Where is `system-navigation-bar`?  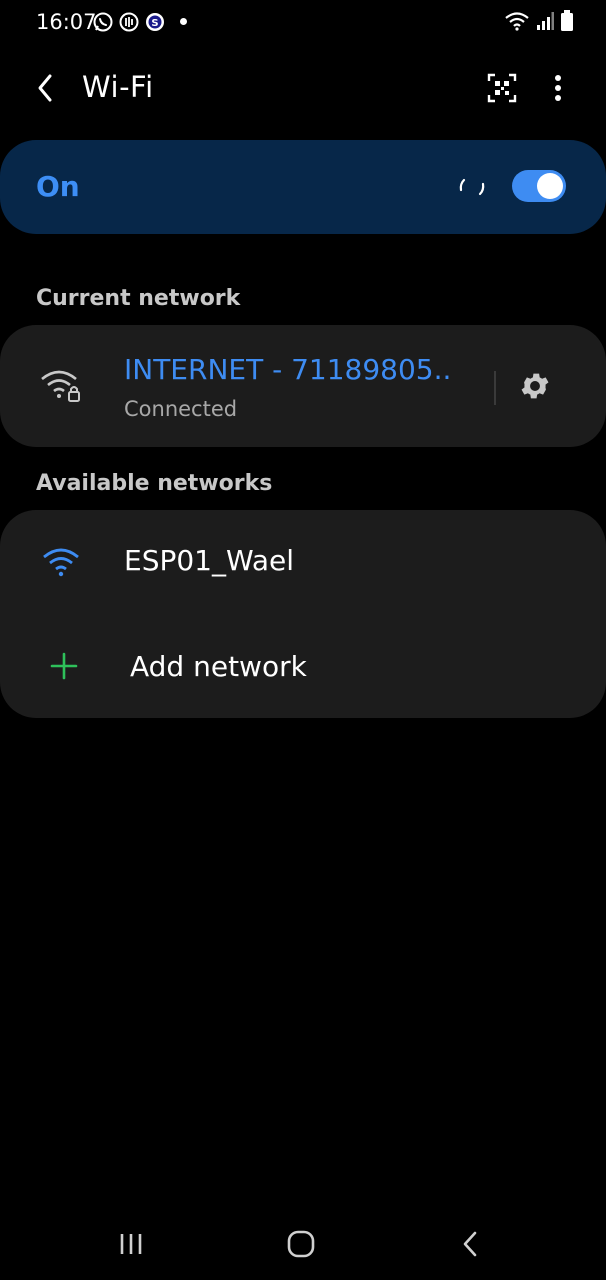
system-navigation-bar is located at coordinates (303, 1246).